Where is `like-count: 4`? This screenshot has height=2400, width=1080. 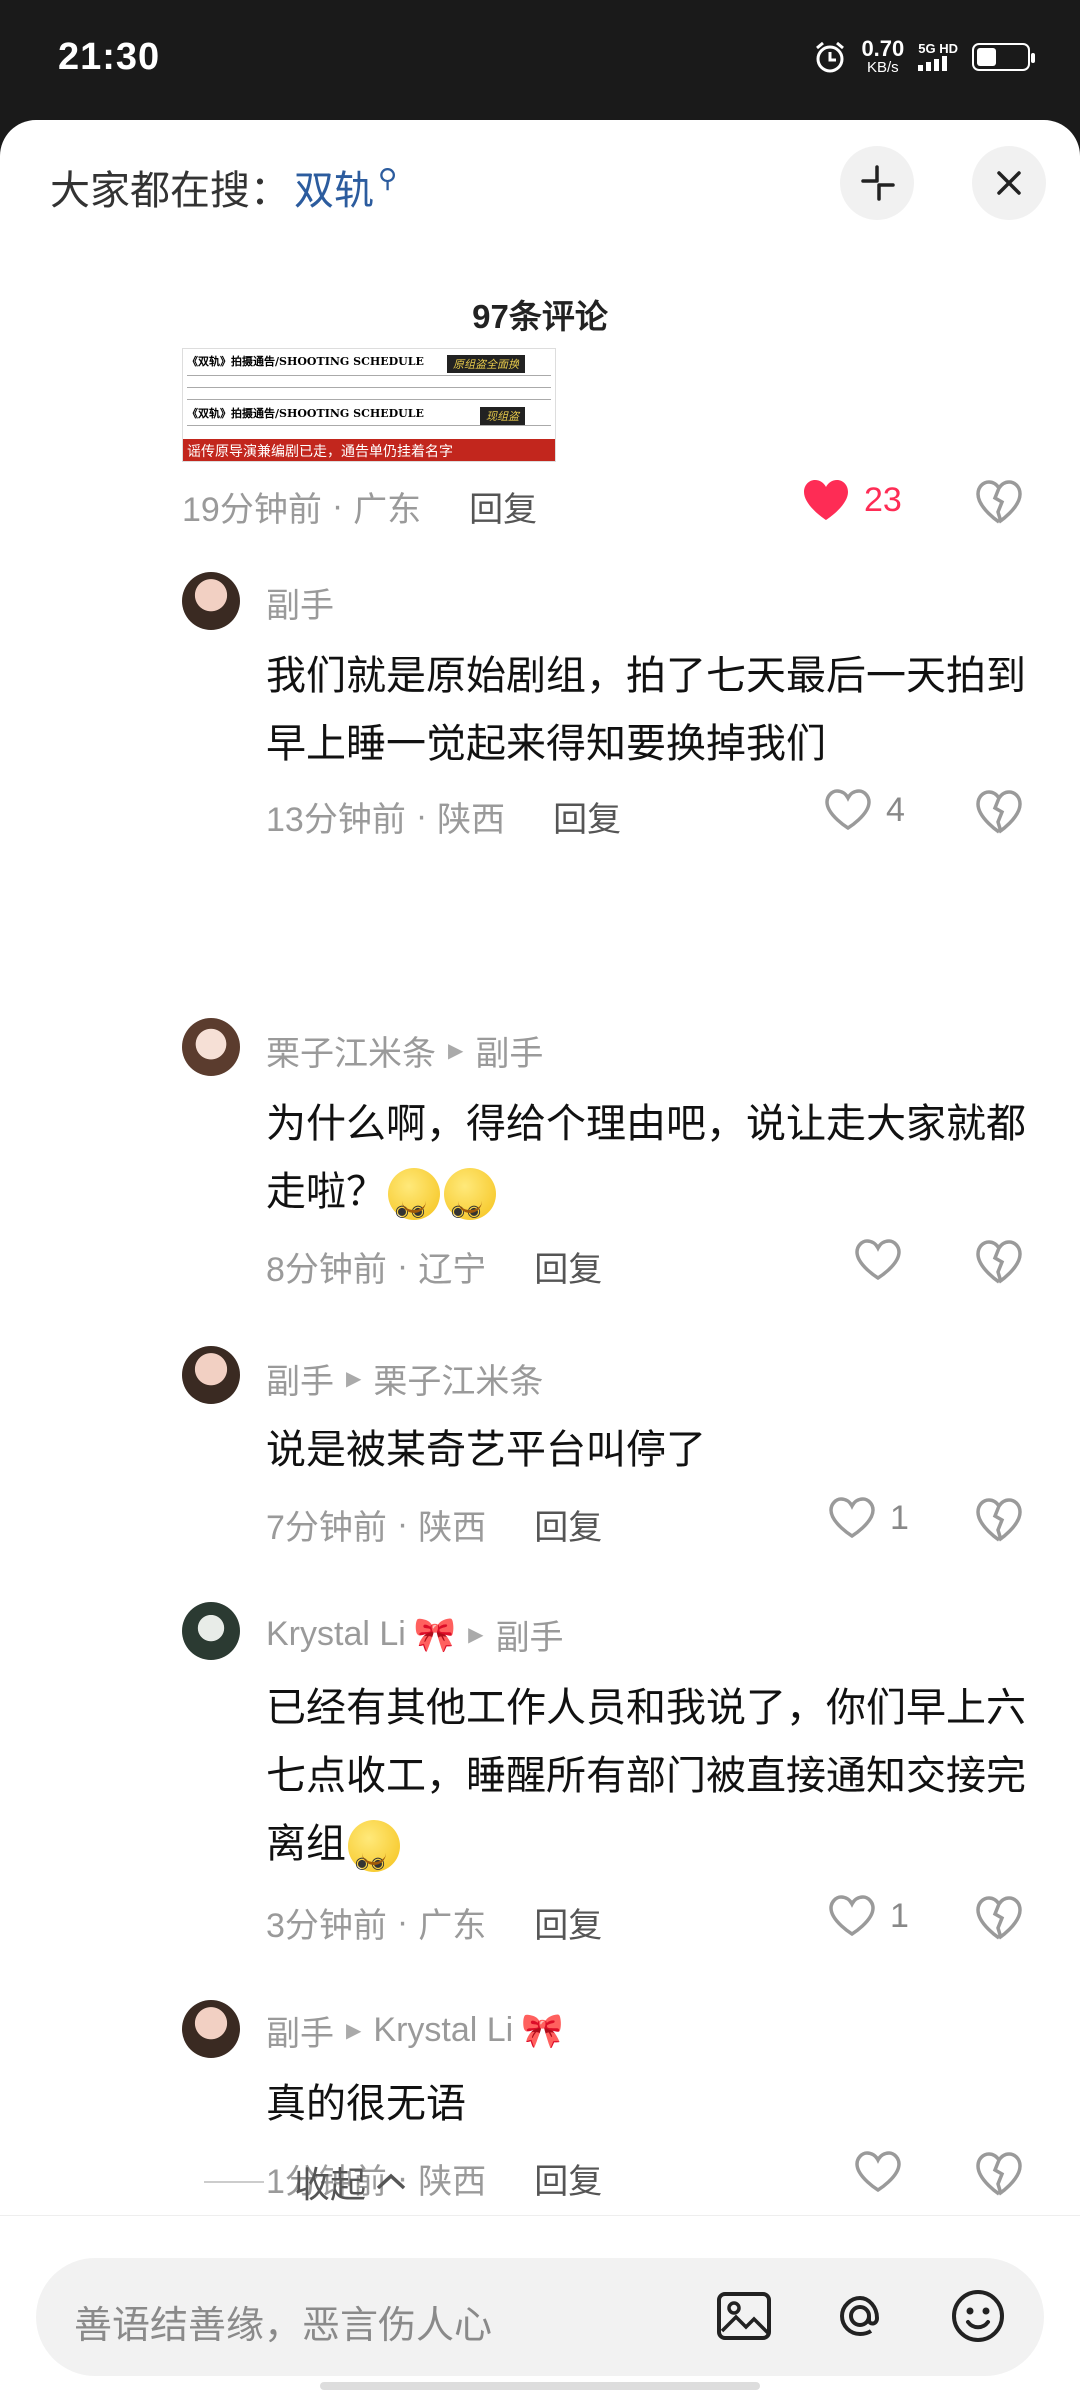 like-count: 4 is located at coordinates (895, 809).